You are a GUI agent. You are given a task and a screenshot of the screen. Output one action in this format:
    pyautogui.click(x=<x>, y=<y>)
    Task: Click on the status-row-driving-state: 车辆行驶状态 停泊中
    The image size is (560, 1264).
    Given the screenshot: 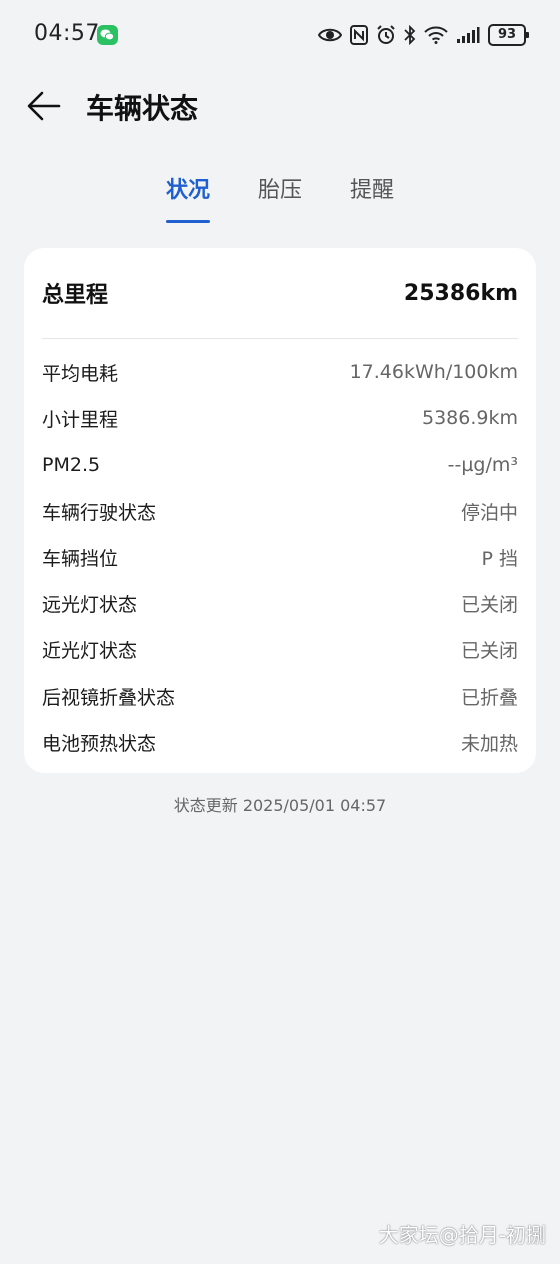 What is the action you would take?
    pyautogui.click(x=280, y=511)
    